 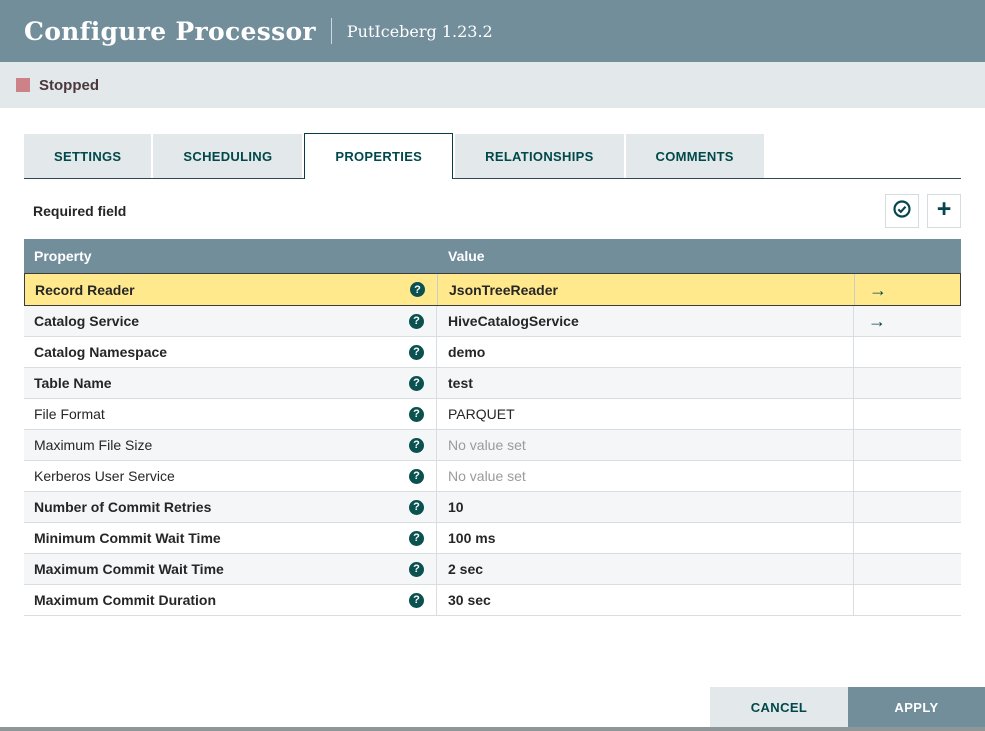 What do you see at coordinates (645, 321) in the screenshot?
I see `value-cell: HiveCatalogService` at bounding box center [645, 321].